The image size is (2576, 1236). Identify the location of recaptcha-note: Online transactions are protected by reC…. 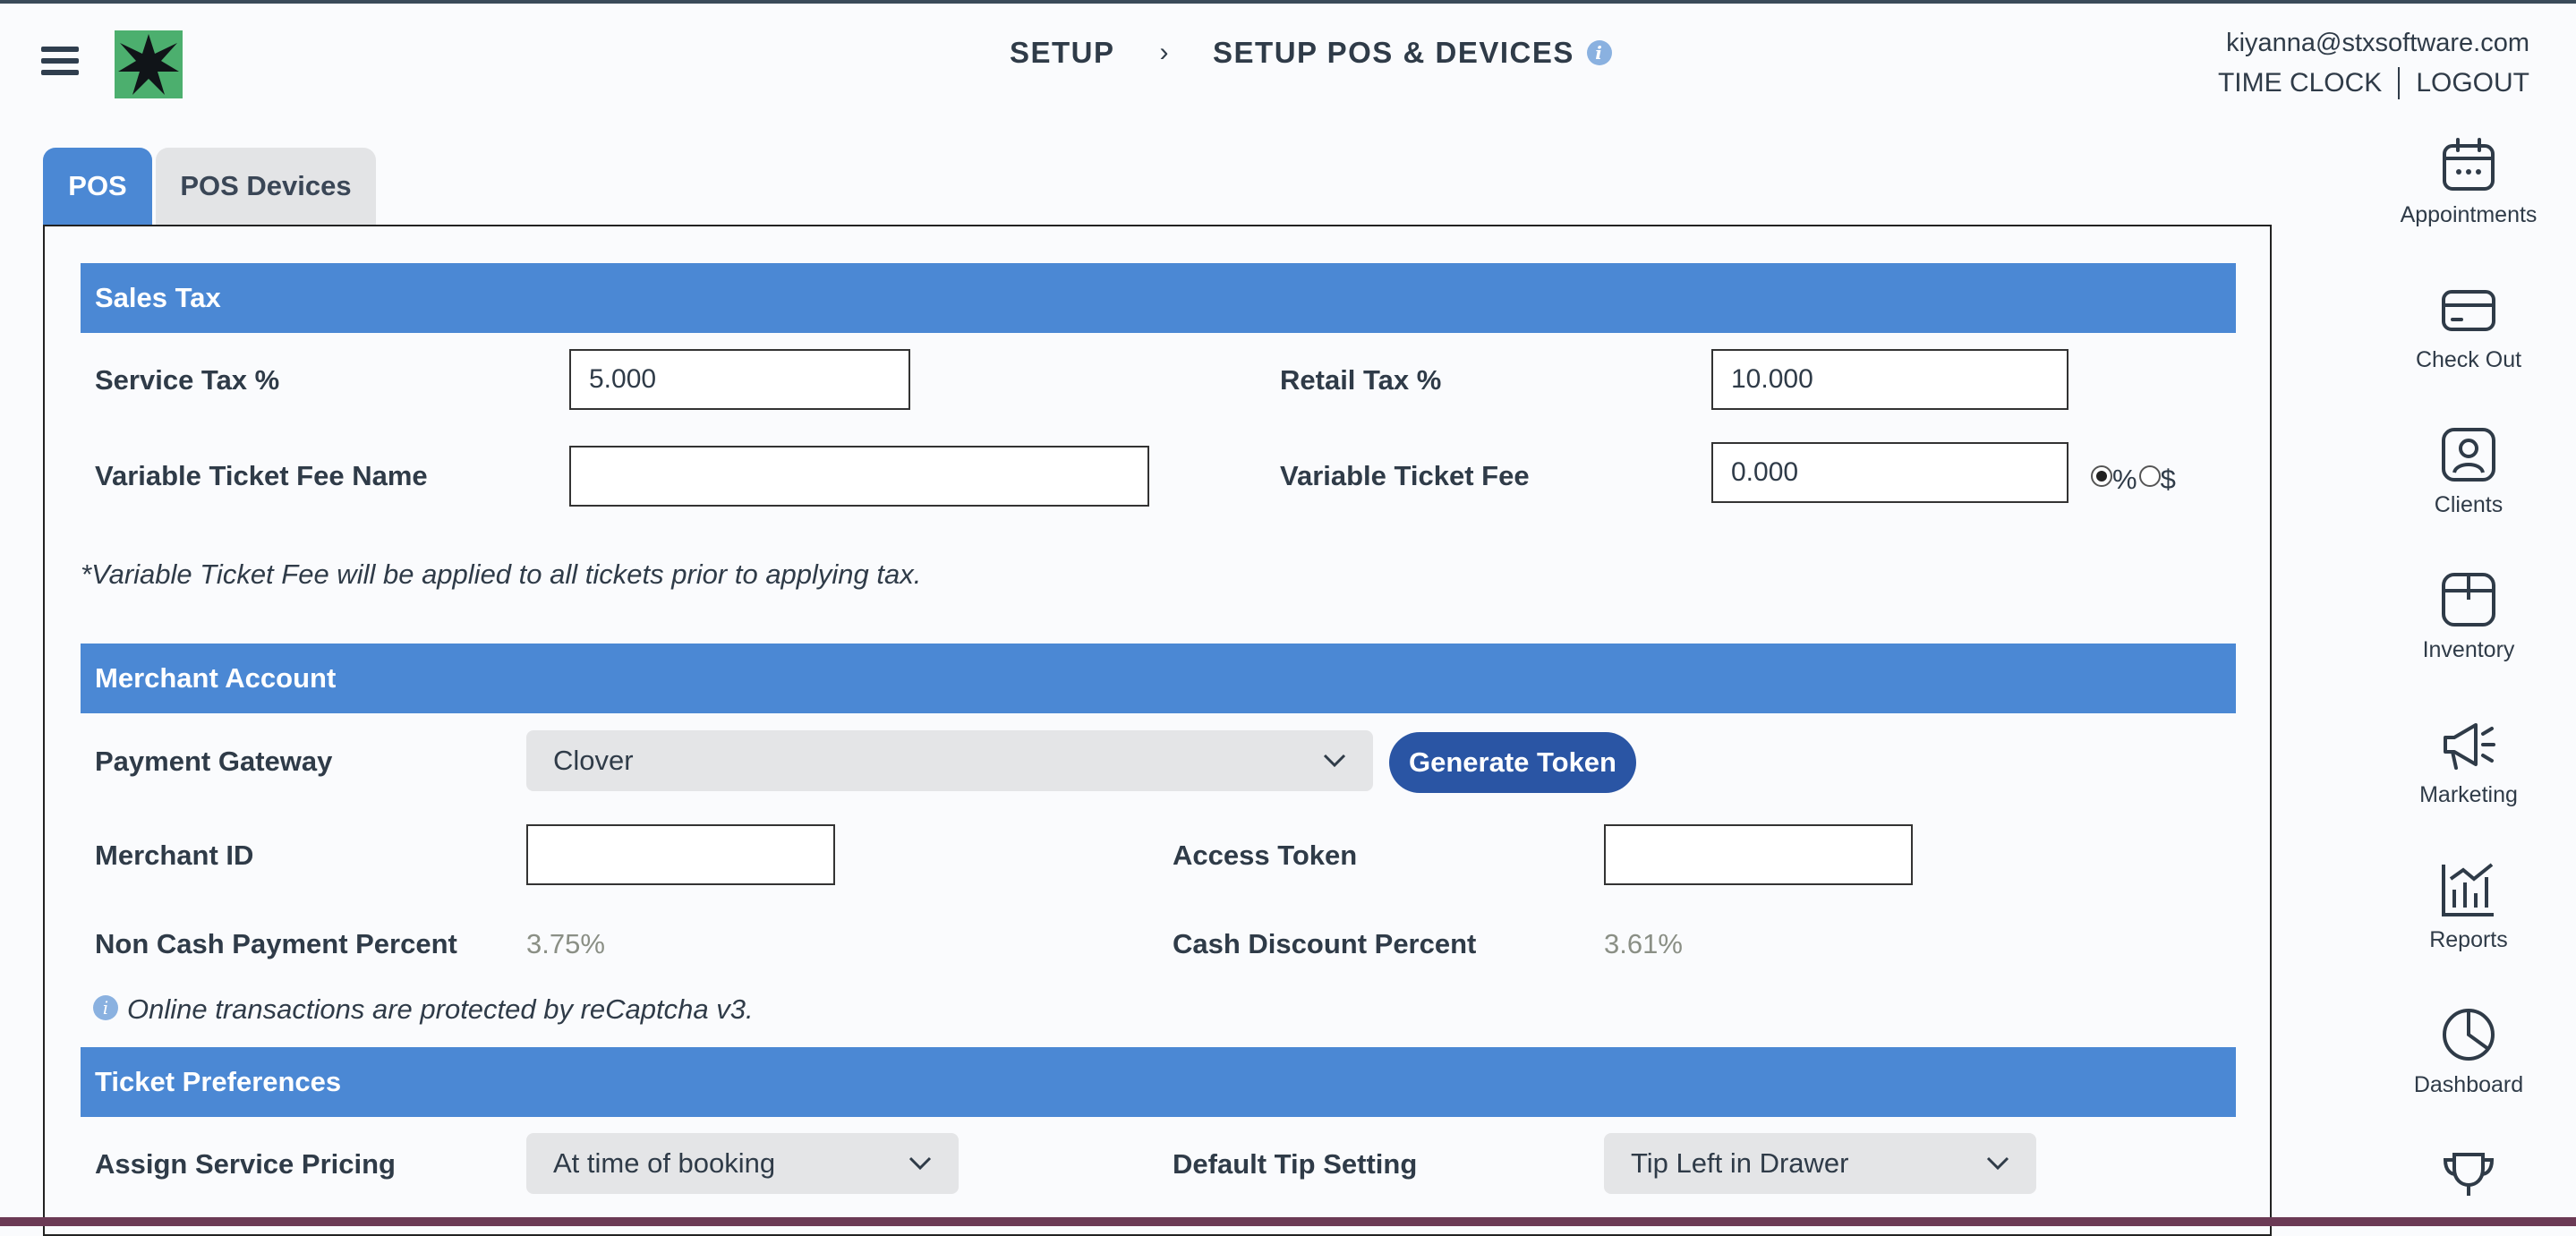
(440, 1009).